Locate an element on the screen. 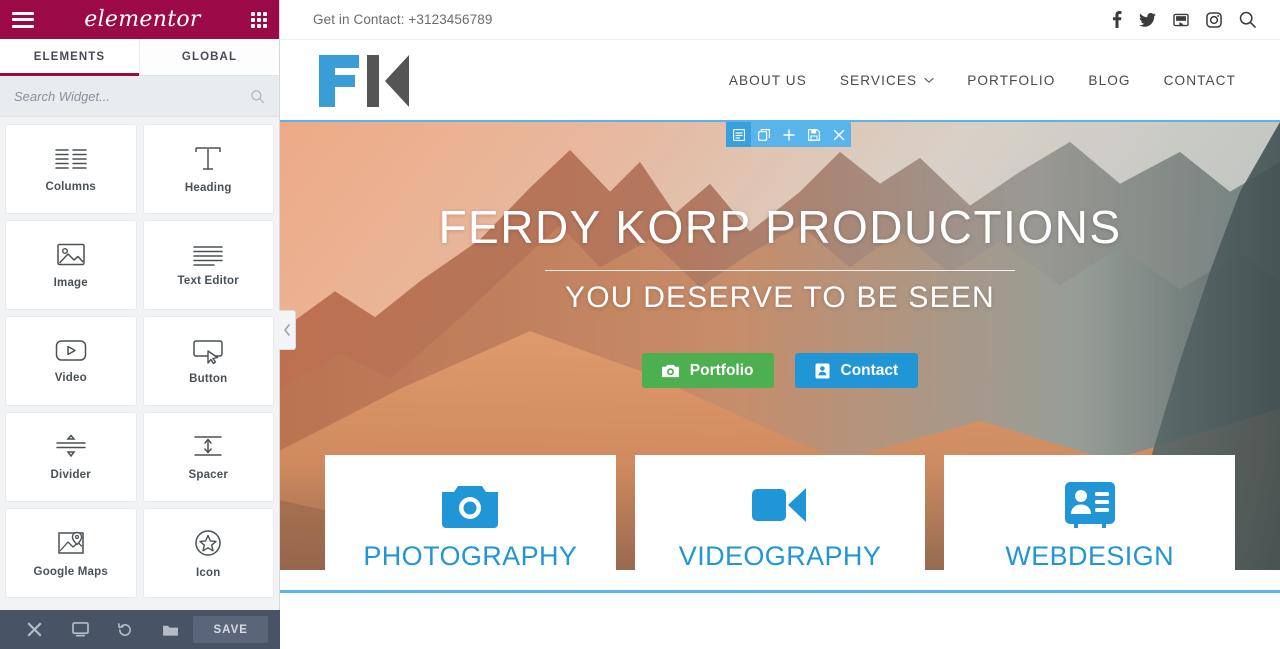 Image resolution: width=1280 pixels, height=649 pixels. youtube-icon is located at coordinates (1181, 20).